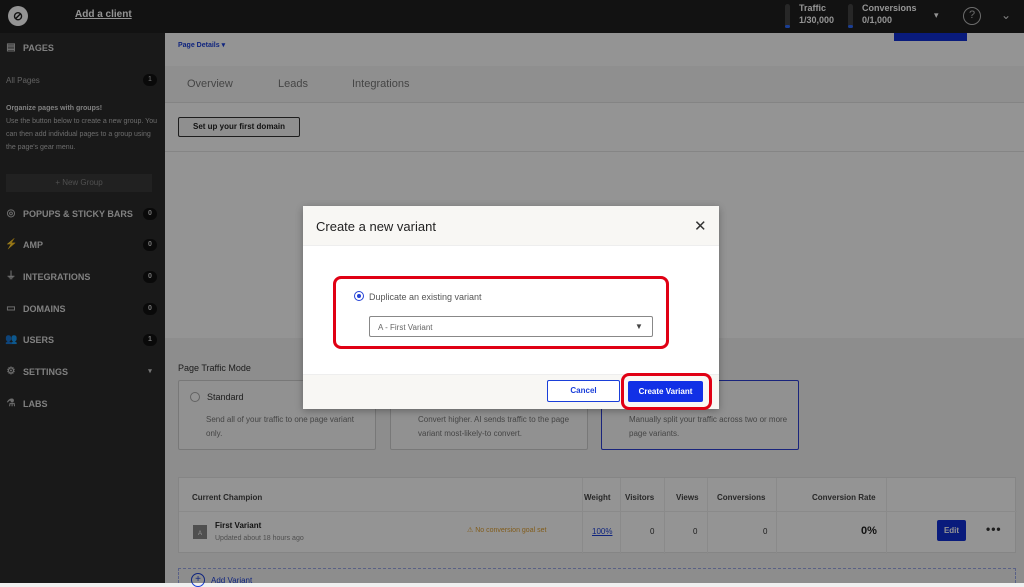 This screenshot has width=1024, height=587. What do you see at coordinates (405, 327) in the screenshot?
I see `variant-select-value: A - First Variant` at bounding box center [405, 327].